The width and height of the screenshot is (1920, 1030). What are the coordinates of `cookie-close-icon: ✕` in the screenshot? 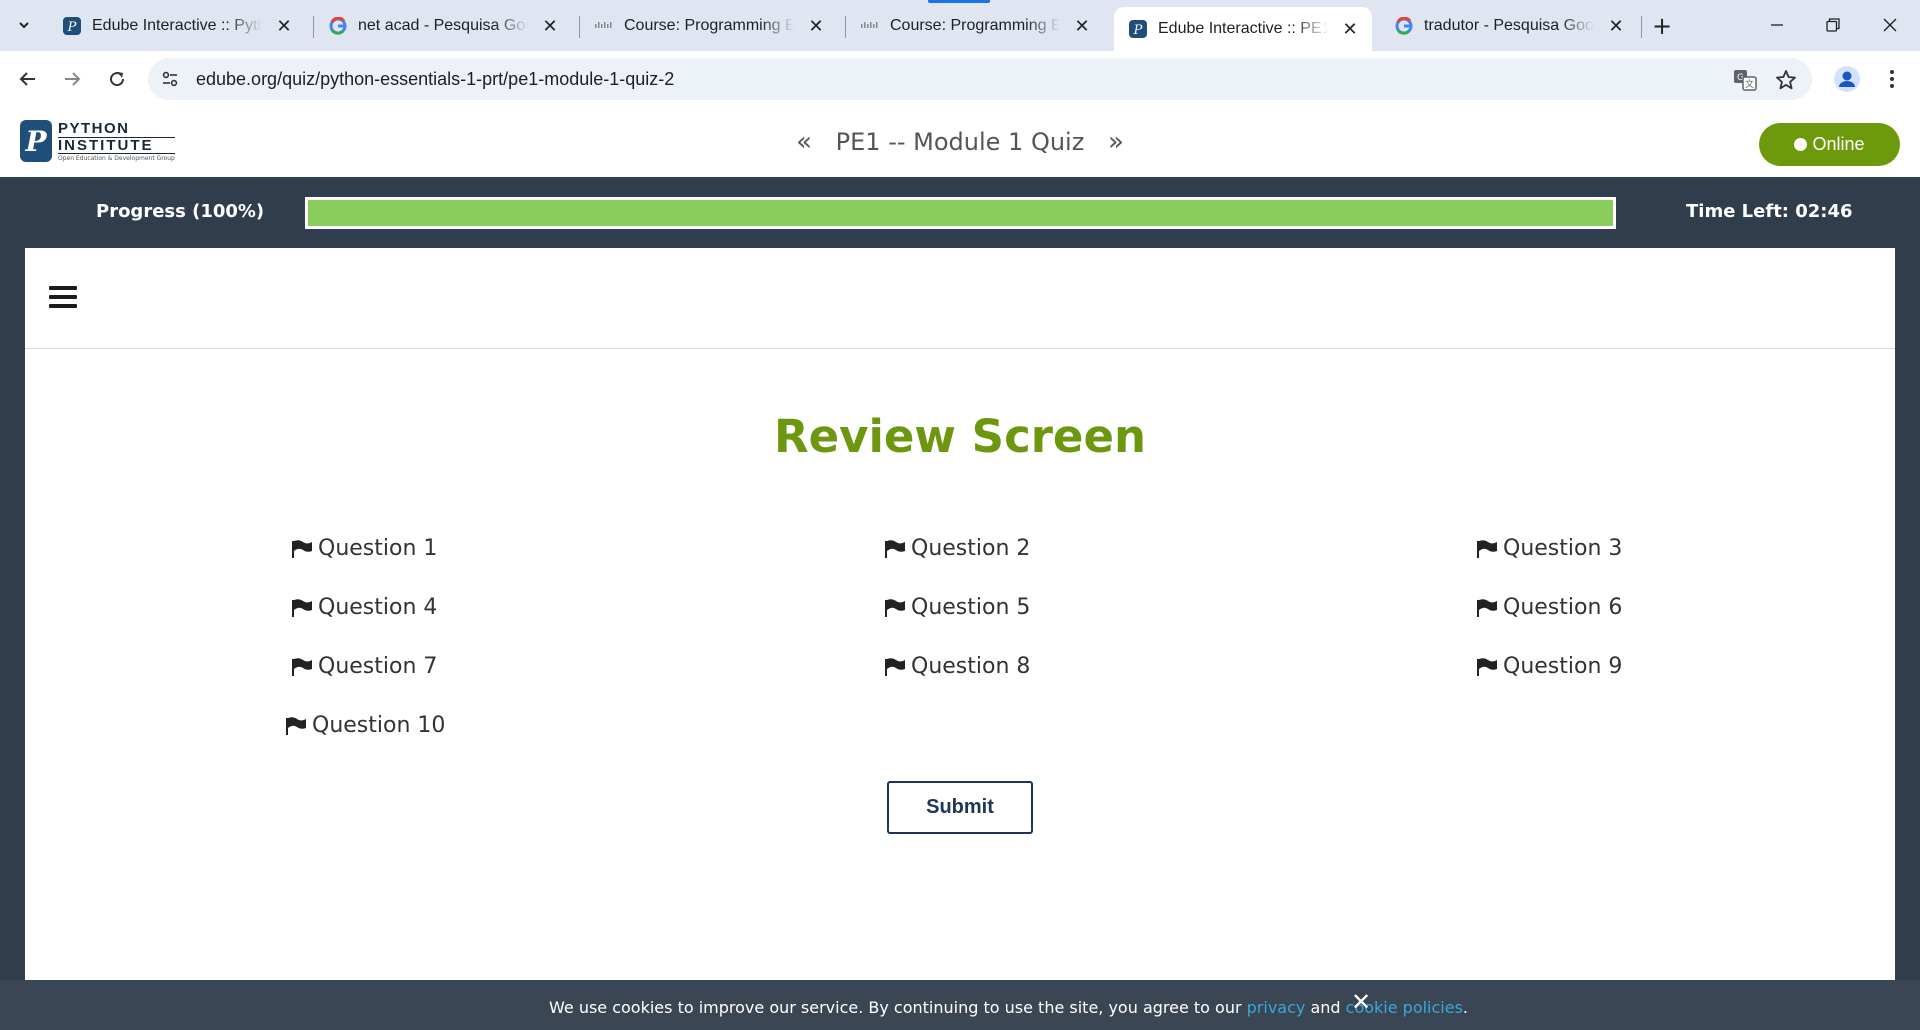 It's located at (1361, 1002).